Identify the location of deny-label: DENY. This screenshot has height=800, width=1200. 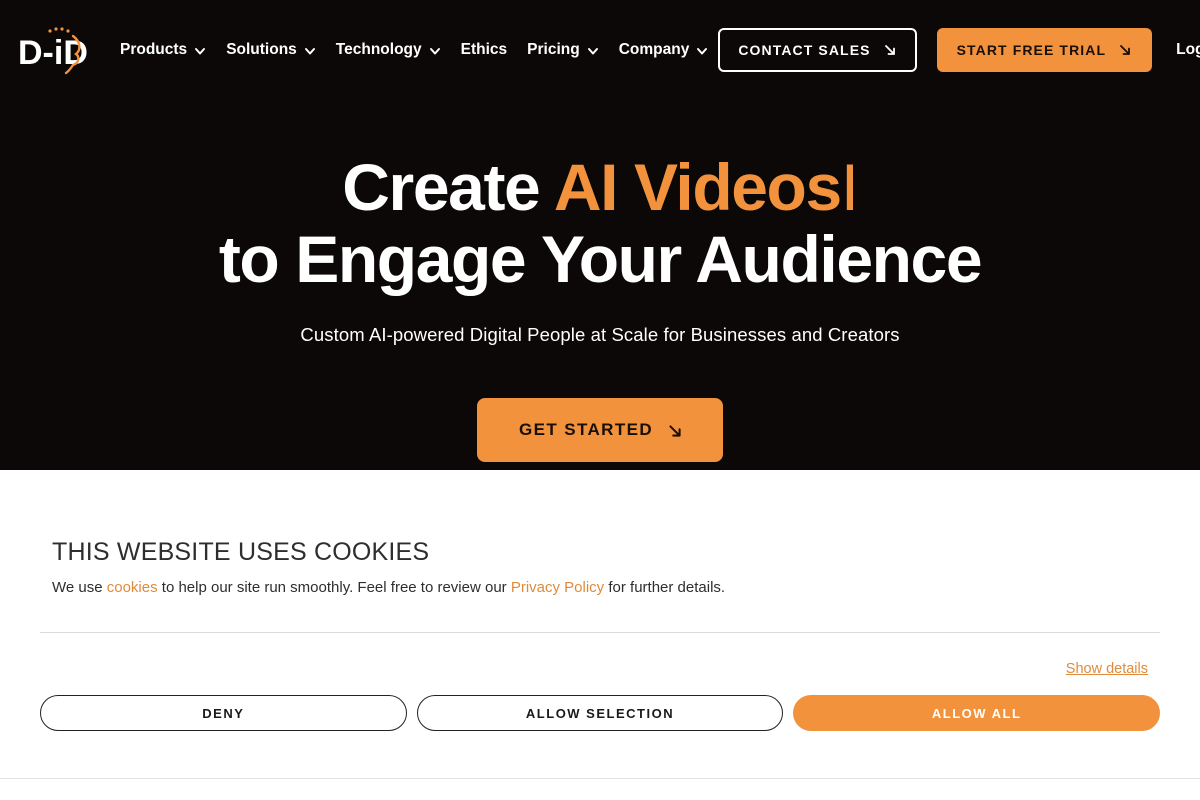
(223, 713).